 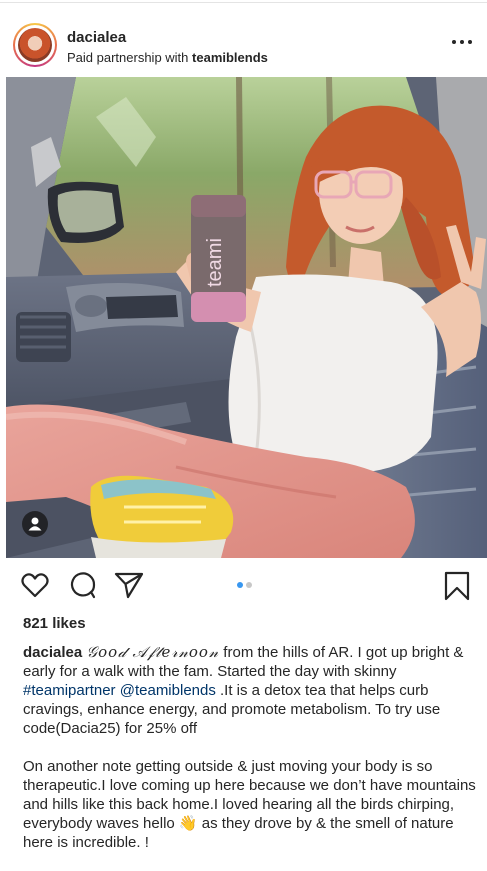 What do you see at coordinates (249, 585) in the screenshot?
I see `carousel-dot` at bounding box center [249, 585].